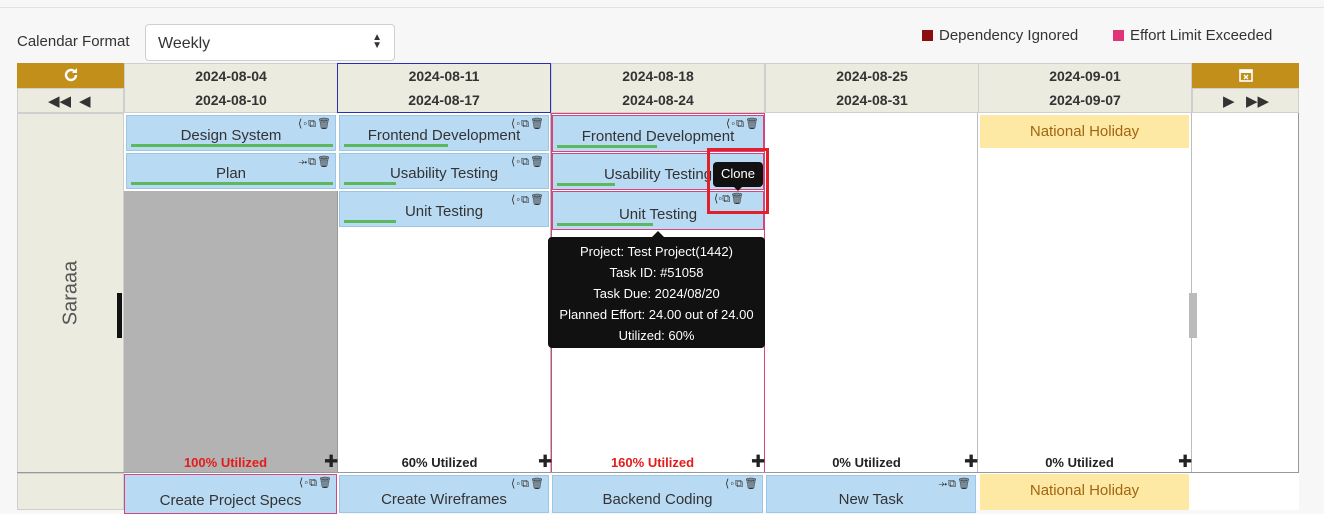 The image size is (1324, 514). Describe the element at coordinates (73, 41) in the screenshot. I see `calendar-format-label: Calendar Format` at that location.